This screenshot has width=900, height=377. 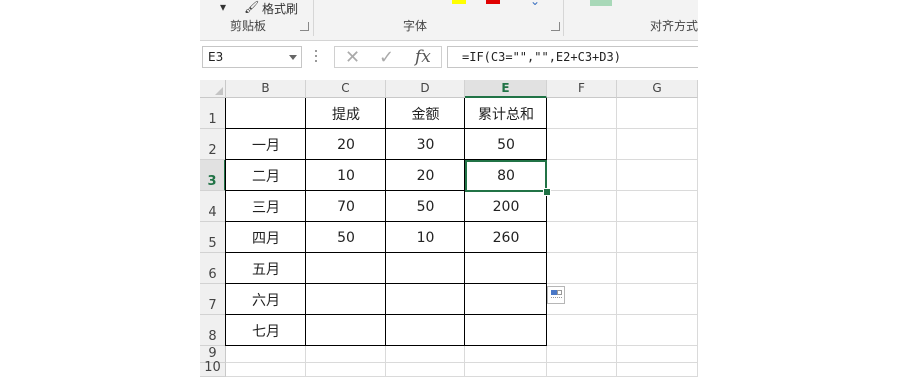 I want to click on font-launcher-icon, so click(x=555, y=26).